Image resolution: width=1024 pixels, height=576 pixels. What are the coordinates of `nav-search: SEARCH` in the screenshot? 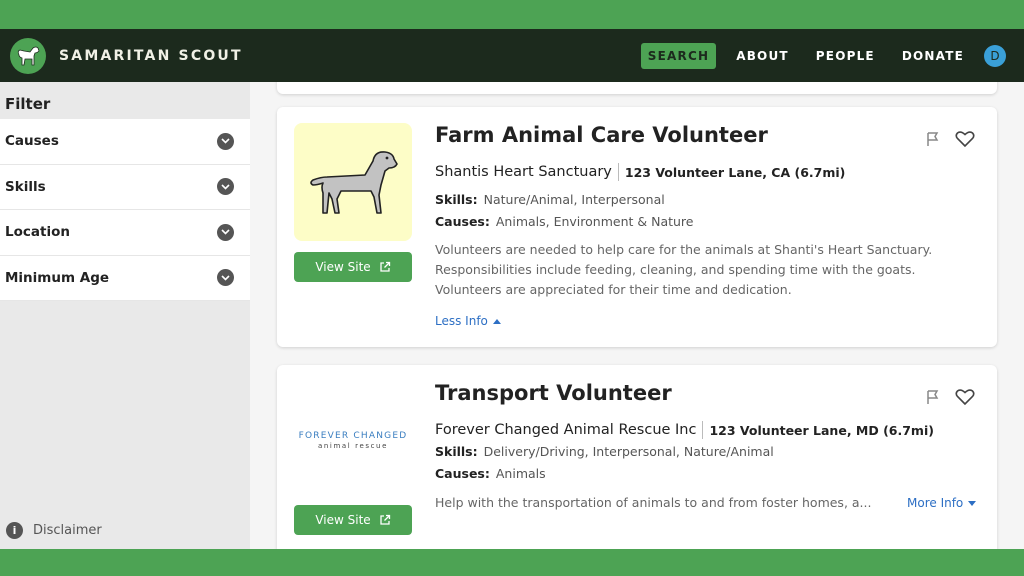 It's located at (678, 55).